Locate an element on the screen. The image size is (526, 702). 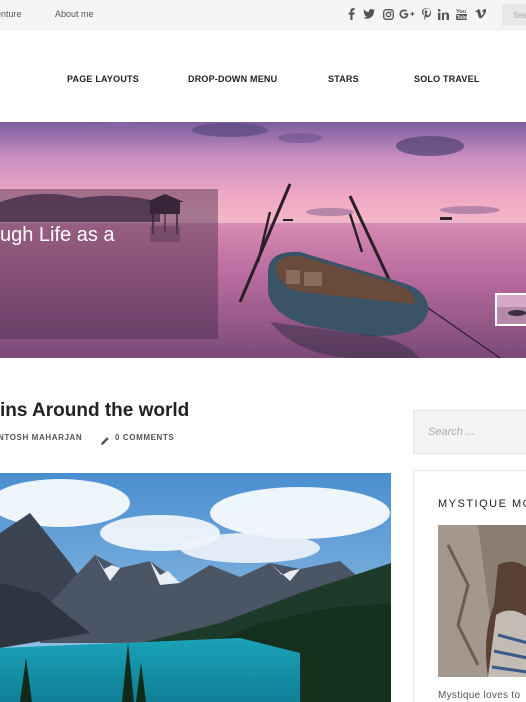
nav-stars: STARS is located at coordinates (343, 79).